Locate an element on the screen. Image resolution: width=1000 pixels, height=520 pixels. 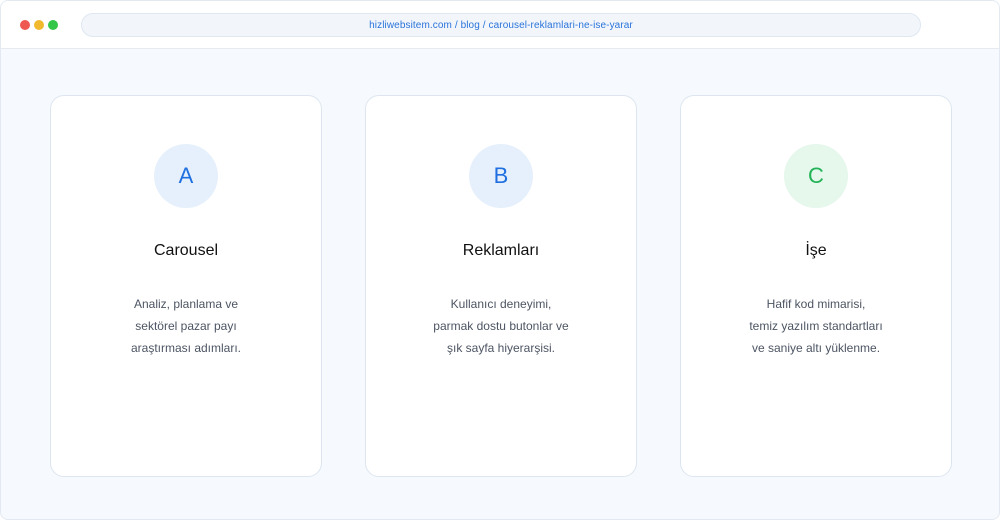
card-description-line: Kullanıcı deneyimi, is located at coordinates (501, 304).